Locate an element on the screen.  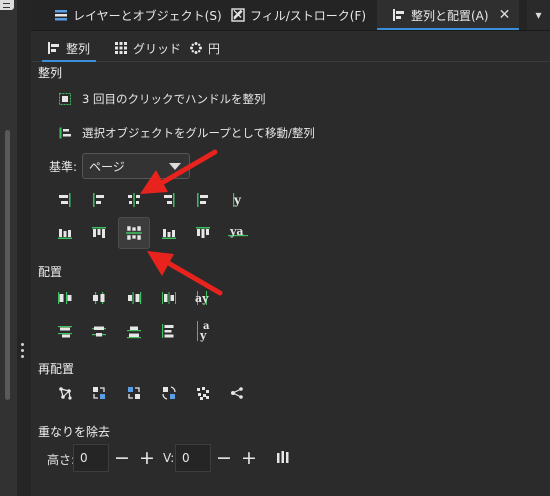
randomize-positions-button is located at coordinates (203, 393).